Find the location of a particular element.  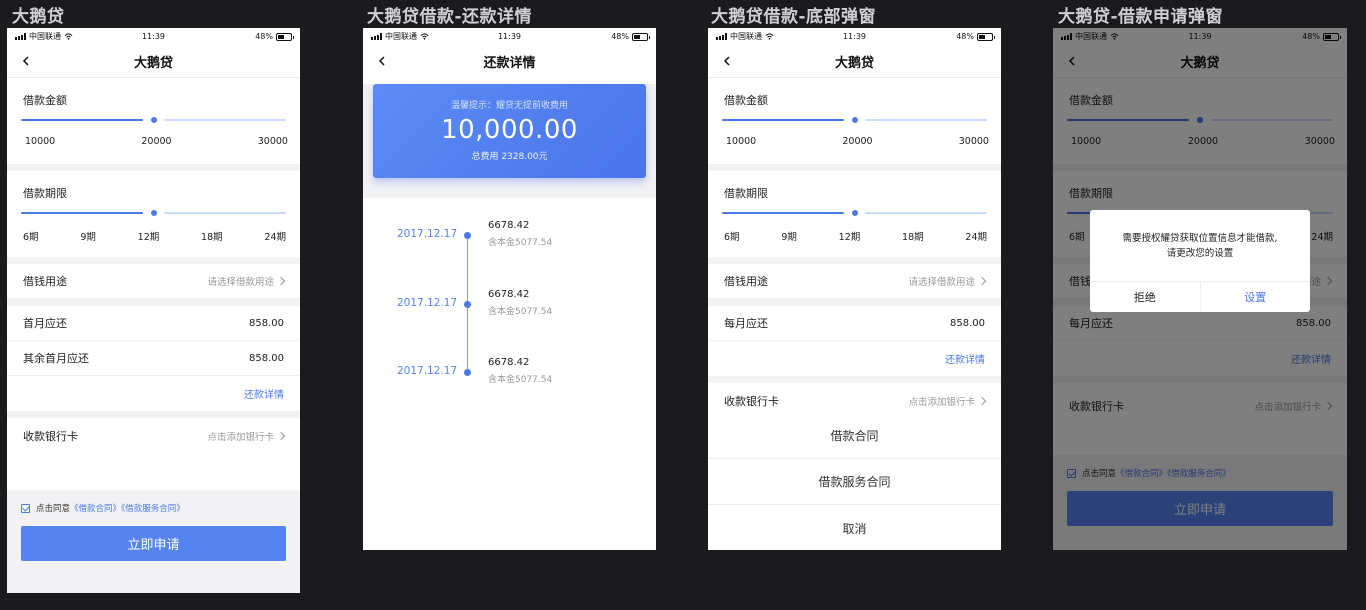

board-title-4: 大鹅贷-借款申请弹窗 is located at coordinates (1141, 17).